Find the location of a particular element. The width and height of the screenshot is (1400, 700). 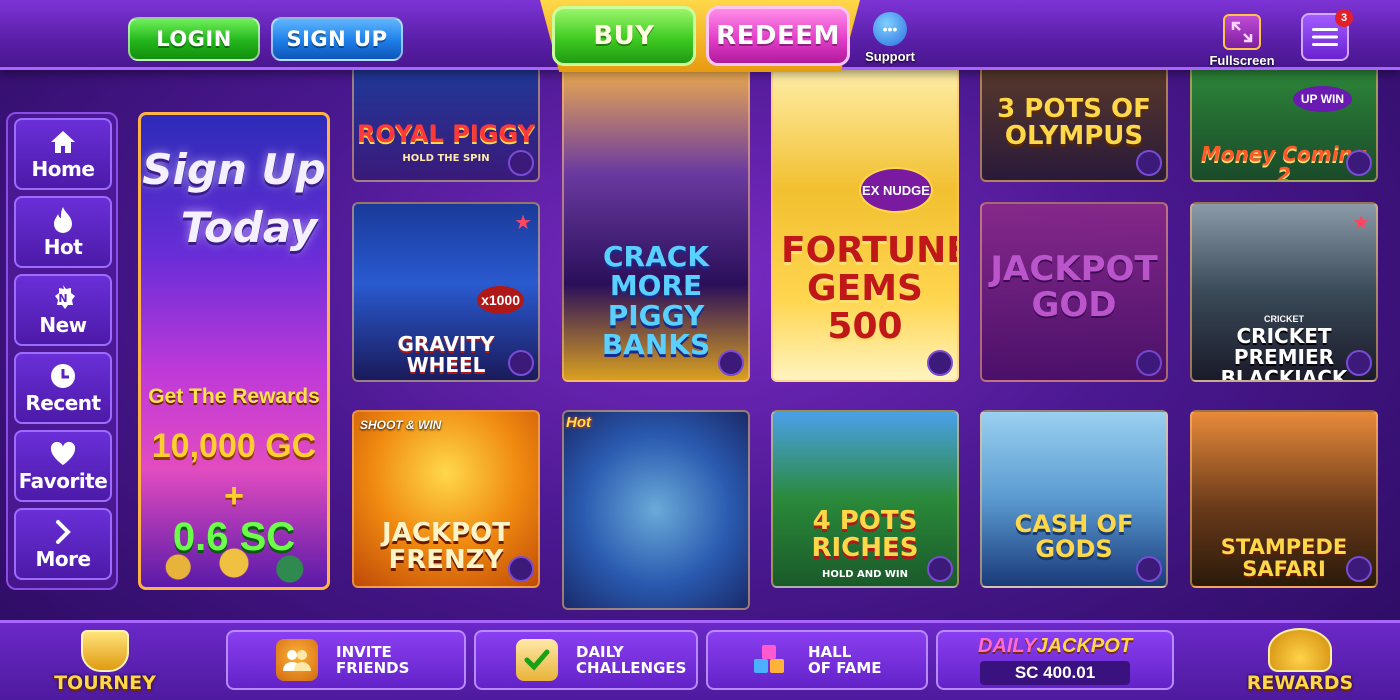

support-label: Support is located at coordinates (890, 56).